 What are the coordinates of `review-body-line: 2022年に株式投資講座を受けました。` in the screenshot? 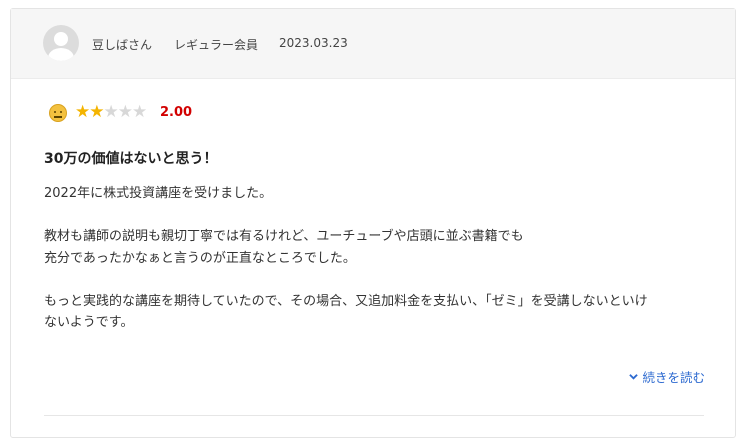 It's located at (158, 193).